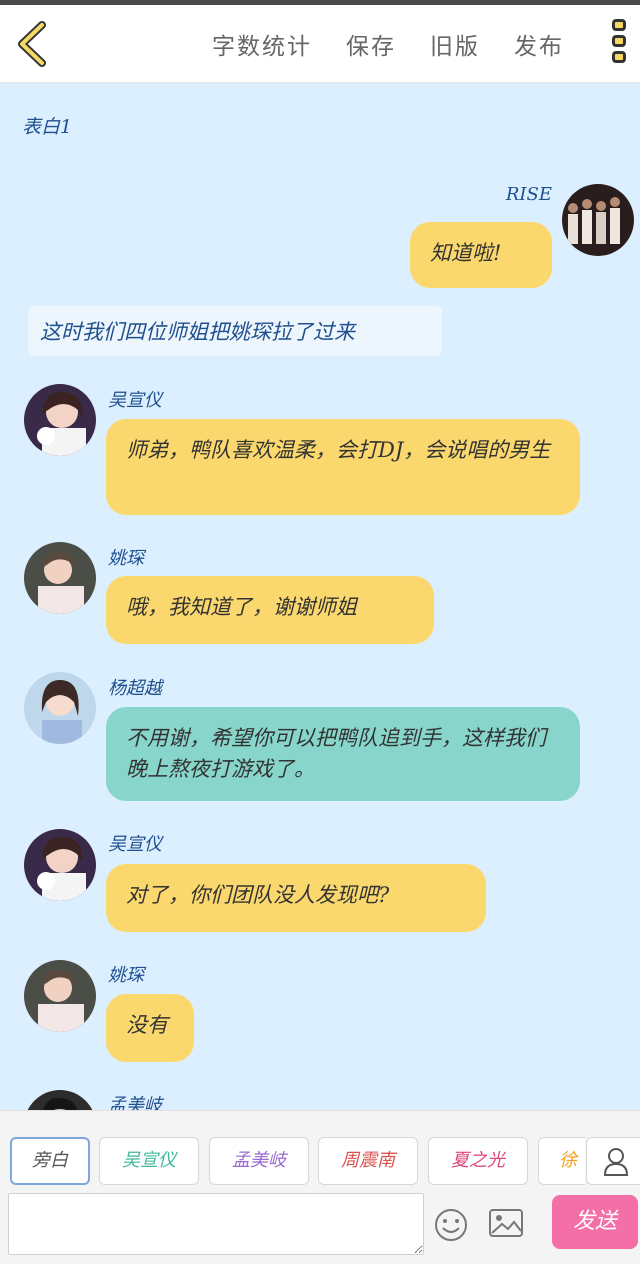 This screenshot has width=640, height=1264. Describe the element at coordinates (135, 688) in the screenshot. I see `sender-name: 杨超越` at that location.